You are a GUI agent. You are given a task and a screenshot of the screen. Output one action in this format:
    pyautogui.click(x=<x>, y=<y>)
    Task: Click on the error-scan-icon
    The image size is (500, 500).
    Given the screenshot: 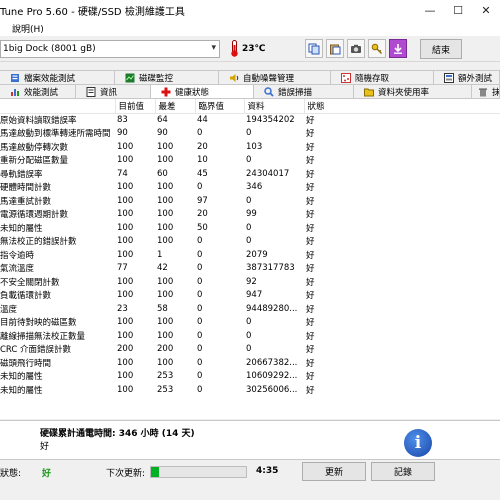 What is the action you would take?
    pyautogui.click(x=269, y=91)
    